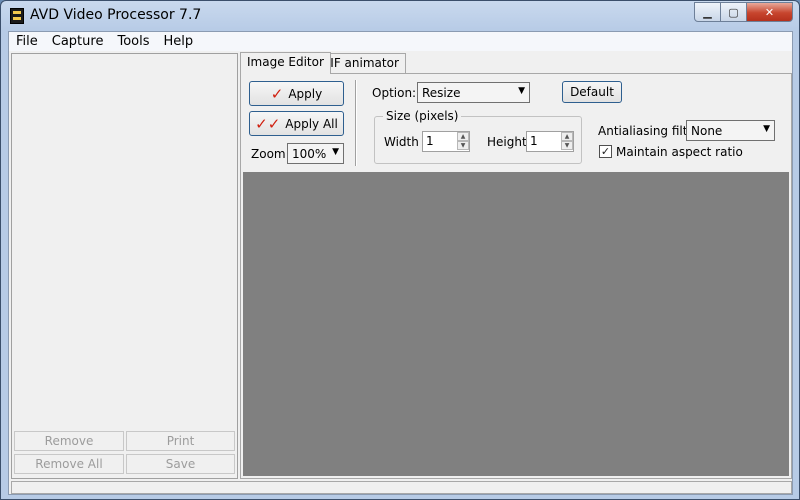  I want to click on height-label: Height, so click(507, 142).